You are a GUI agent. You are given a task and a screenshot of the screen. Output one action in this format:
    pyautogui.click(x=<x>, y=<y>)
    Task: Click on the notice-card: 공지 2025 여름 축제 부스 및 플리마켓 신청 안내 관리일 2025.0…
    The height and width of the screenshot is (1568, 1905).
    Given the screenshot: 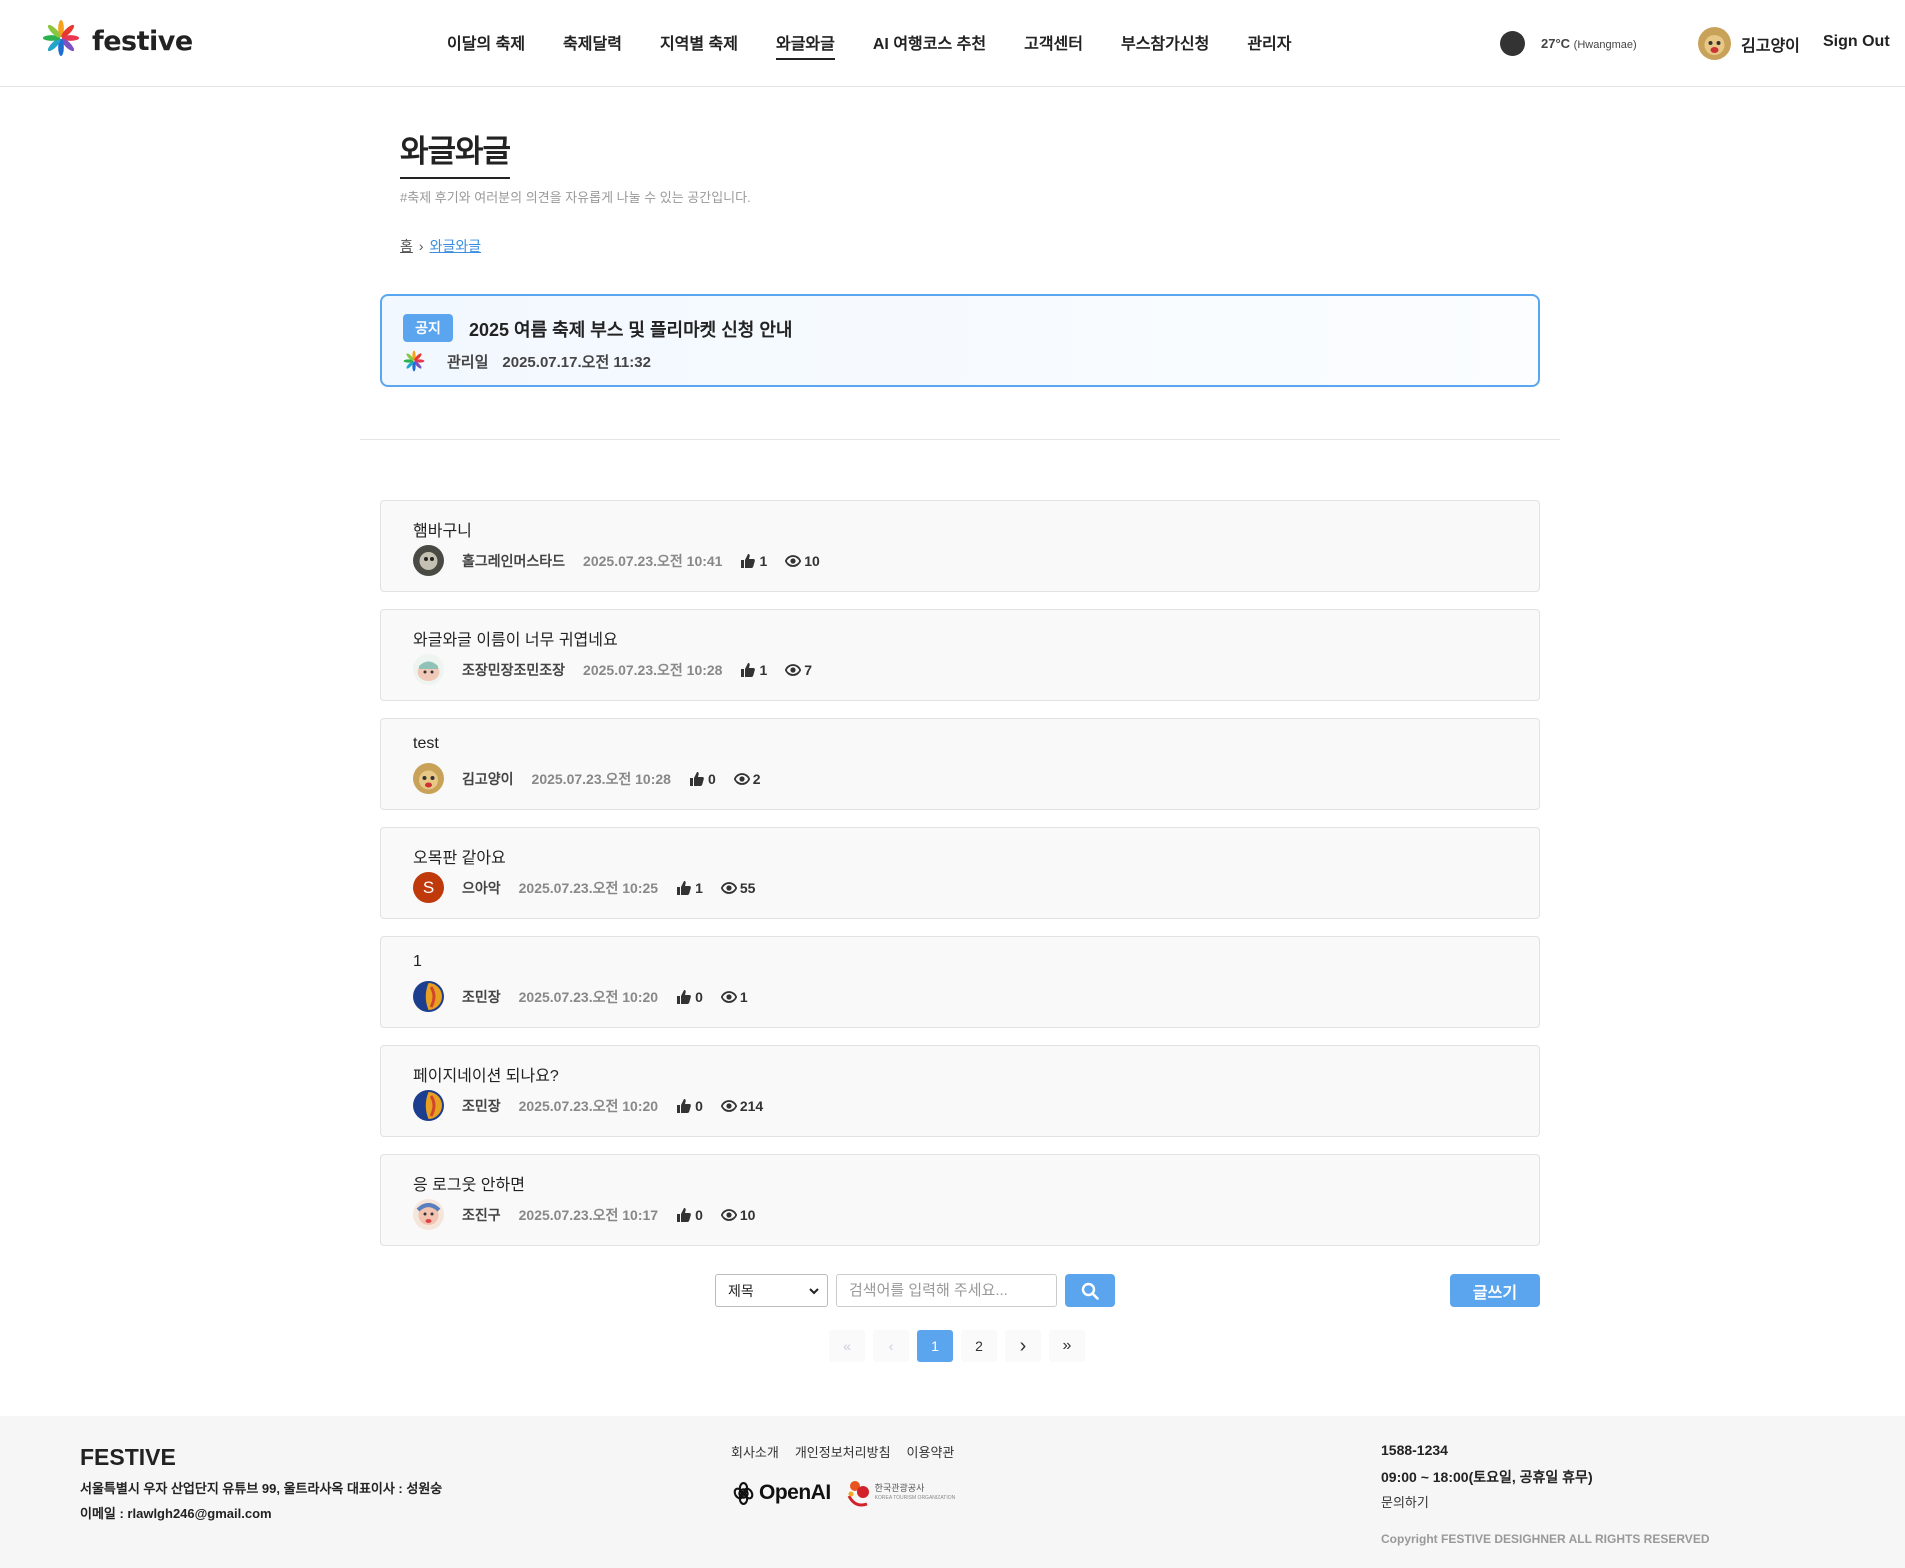 What is the action you would take?
    pyautogui.click(x=960, y=340)
    